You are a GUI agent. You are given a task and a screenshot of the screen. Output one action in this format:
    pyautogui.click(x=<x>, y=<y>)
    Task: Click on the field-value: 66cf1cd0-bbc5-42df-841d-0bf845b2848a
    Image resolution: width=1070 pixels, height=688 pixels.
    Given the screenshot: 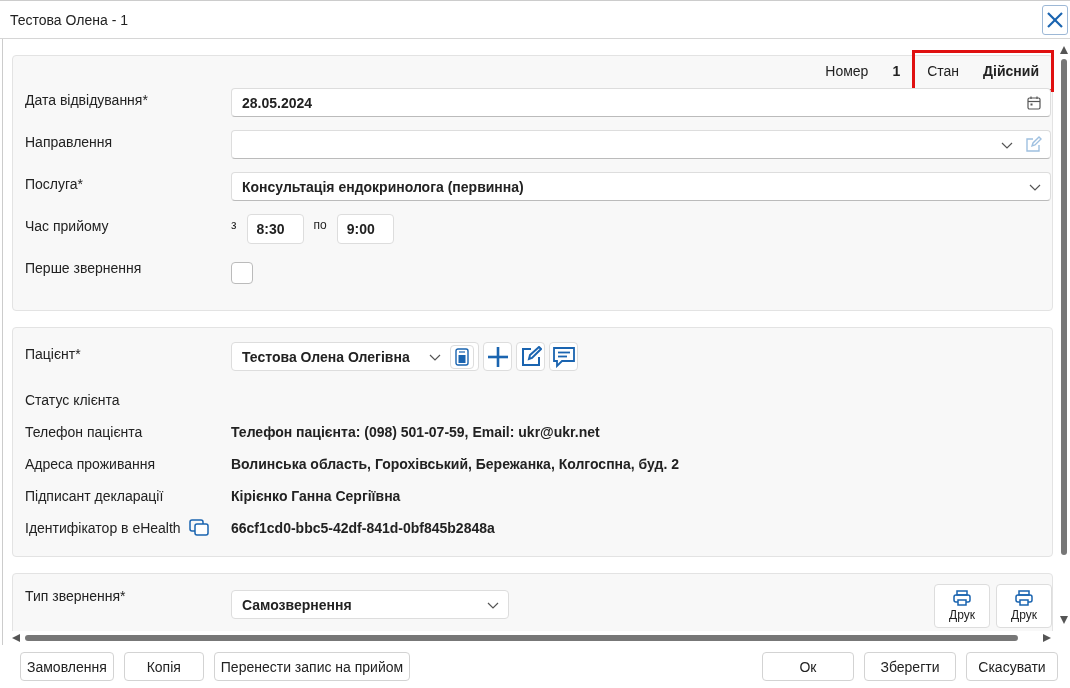 What is the action you would take?
    pyautogui.click(x=363, y=528)
    